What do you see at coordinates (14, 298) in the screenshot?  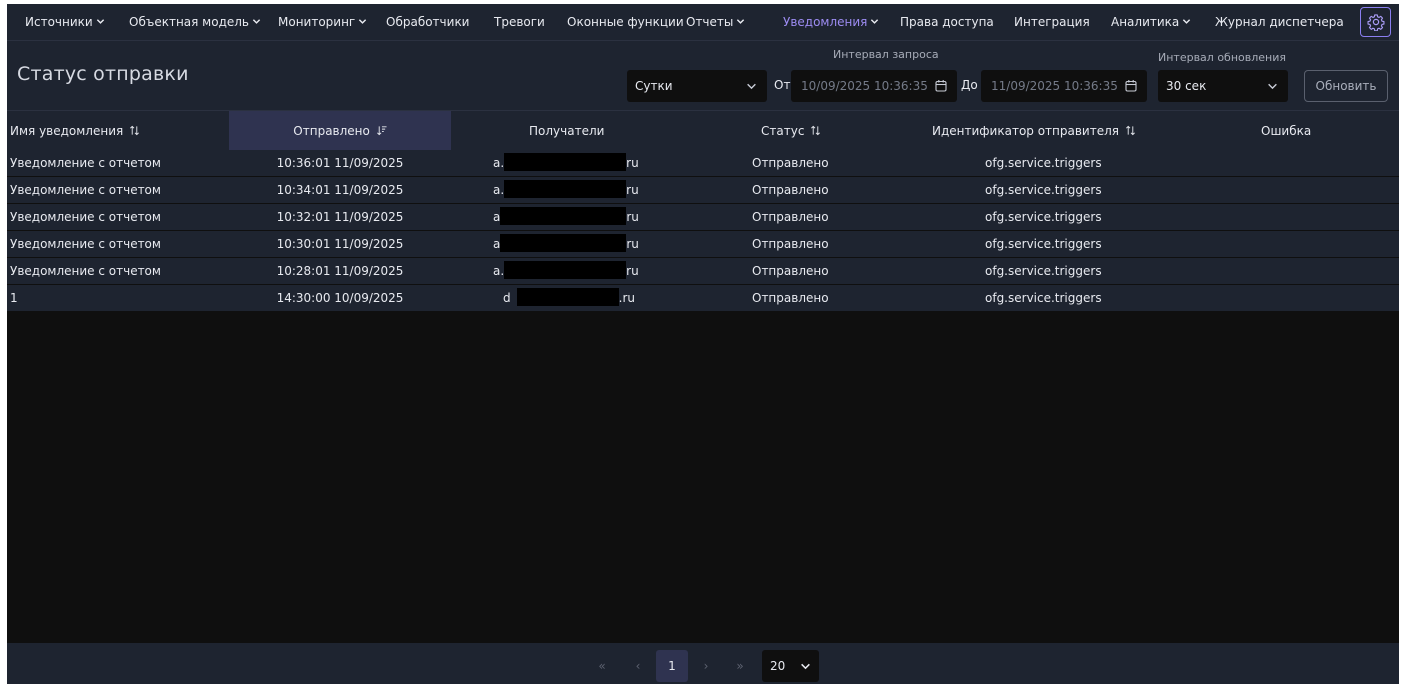 I see `cell-notification-name: 1` at bounding box center [14, 298].